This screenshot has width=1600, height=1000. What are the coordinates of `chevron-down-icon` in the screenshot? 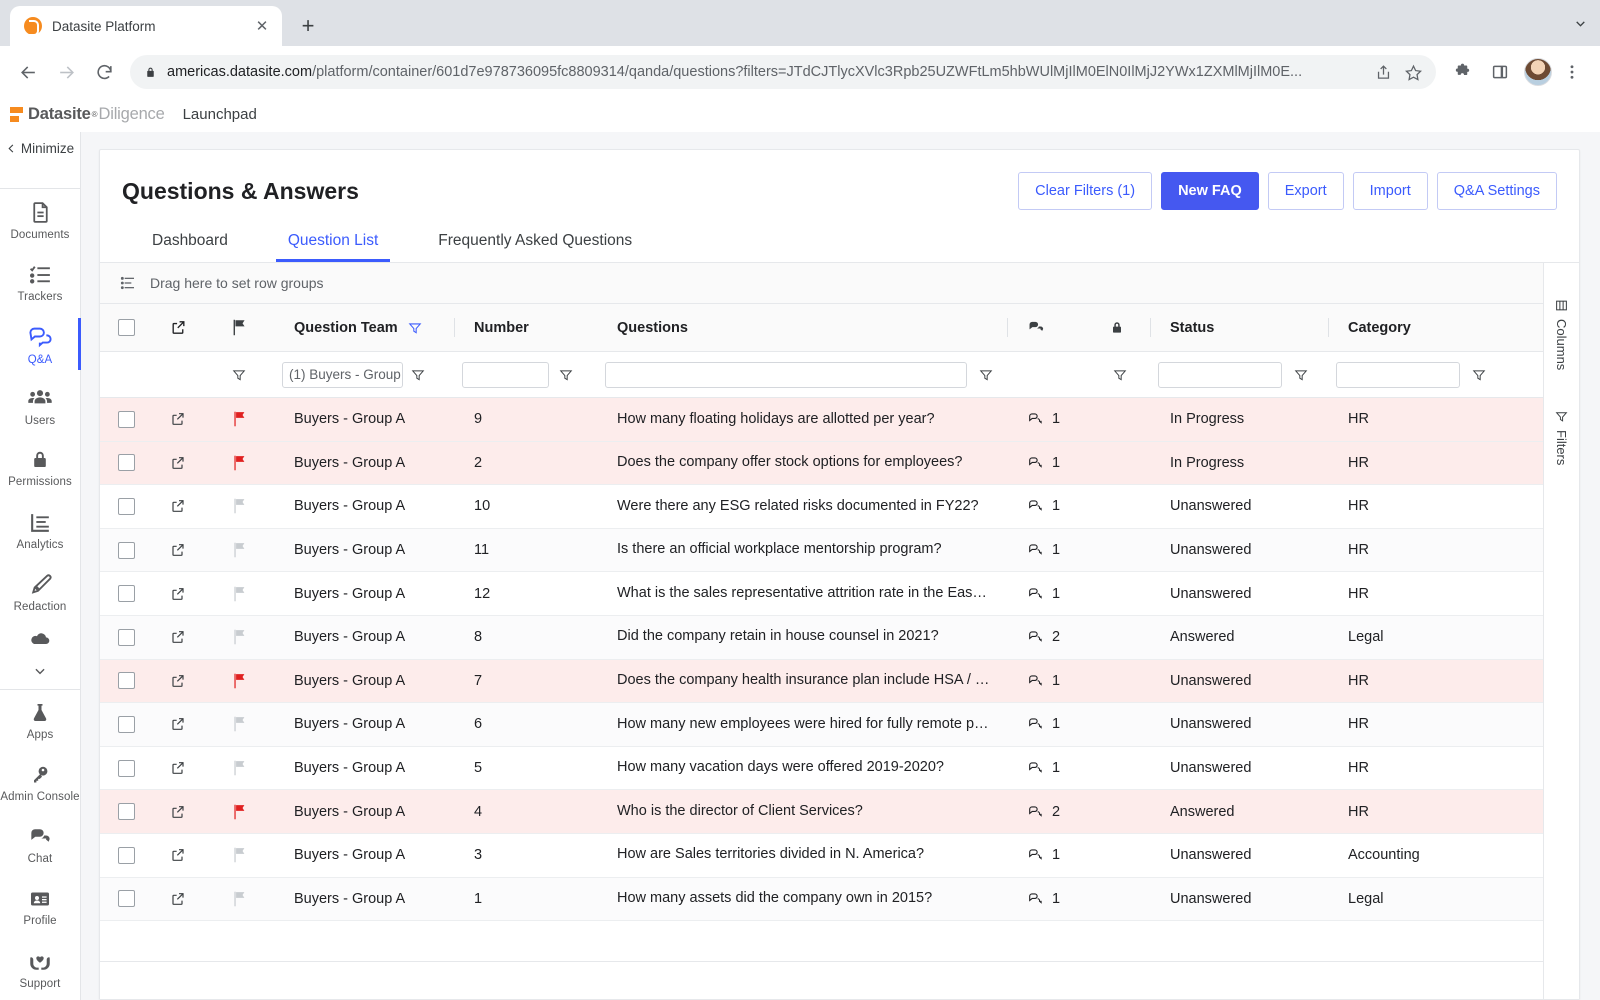 It's located at (1580, 23).